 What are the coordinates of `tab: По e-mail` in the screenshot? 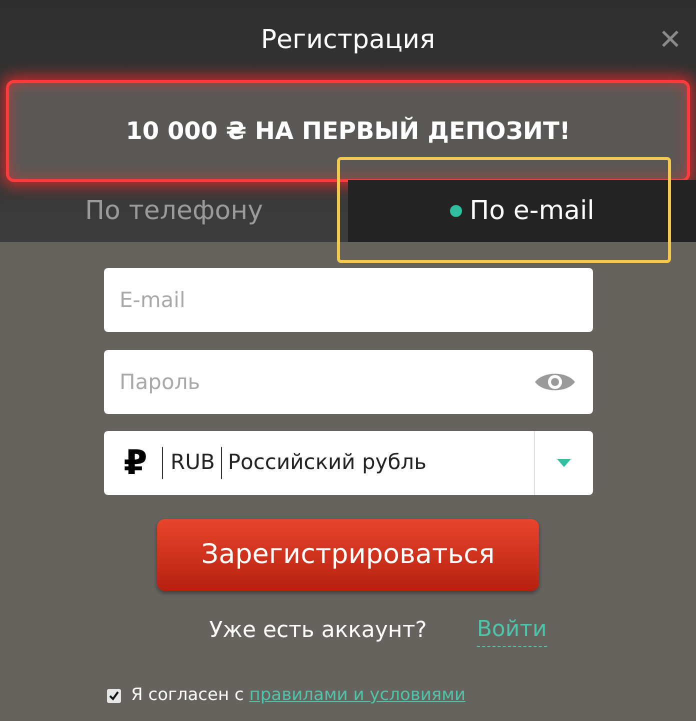 It's located at (522, 211).